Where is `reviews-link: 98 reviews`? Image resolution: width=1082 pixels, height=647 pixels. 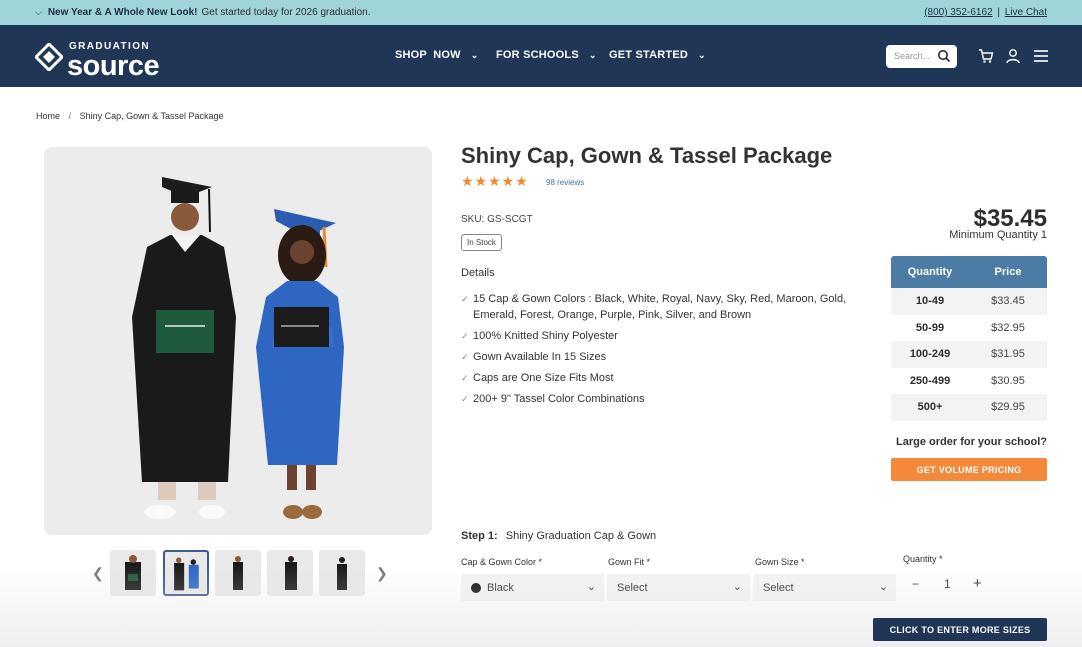
reviews-link: 98 reviews is located at coordinates (565, 182).